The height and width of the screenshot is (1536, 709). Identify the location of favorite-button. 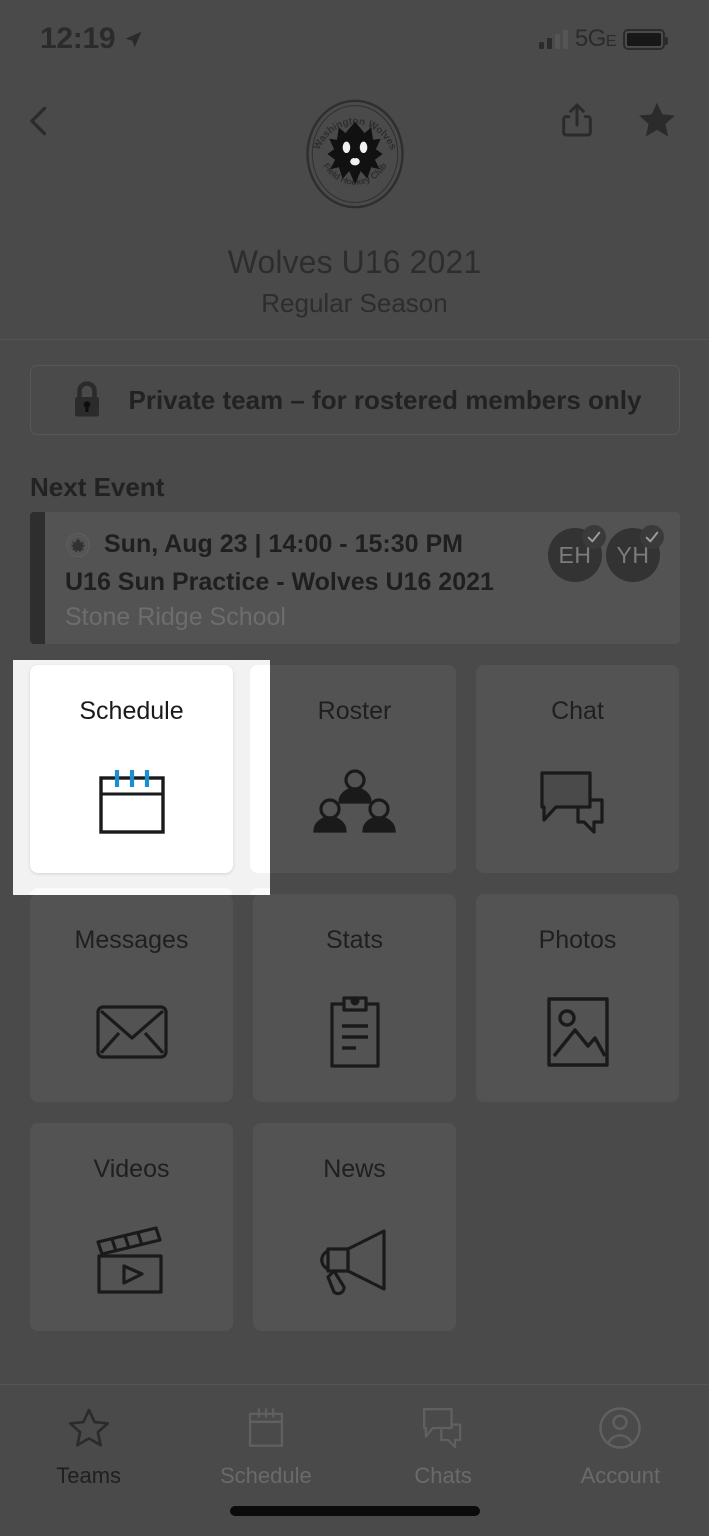
(657, 122).